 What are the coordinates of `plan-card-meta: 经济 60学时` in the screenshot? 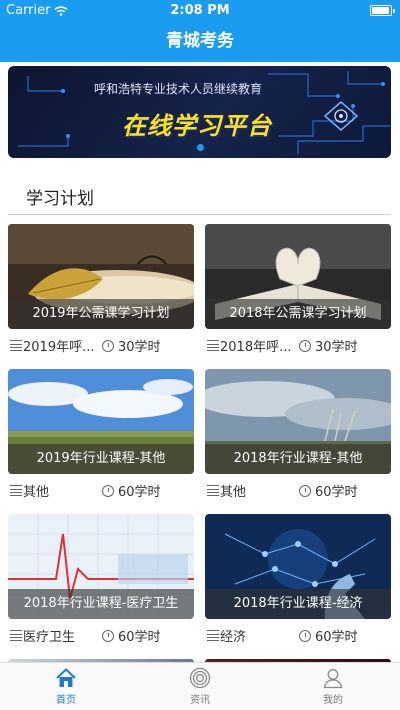 It's located at (300, 634).